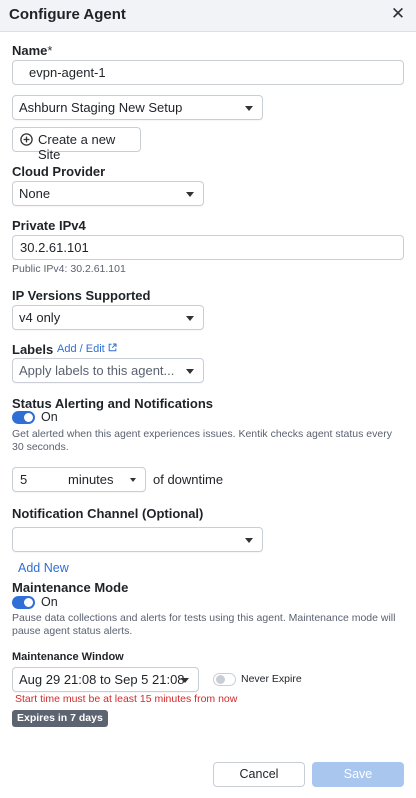  I want to click on add-new-channel-link: Add New, so click(43, 568).